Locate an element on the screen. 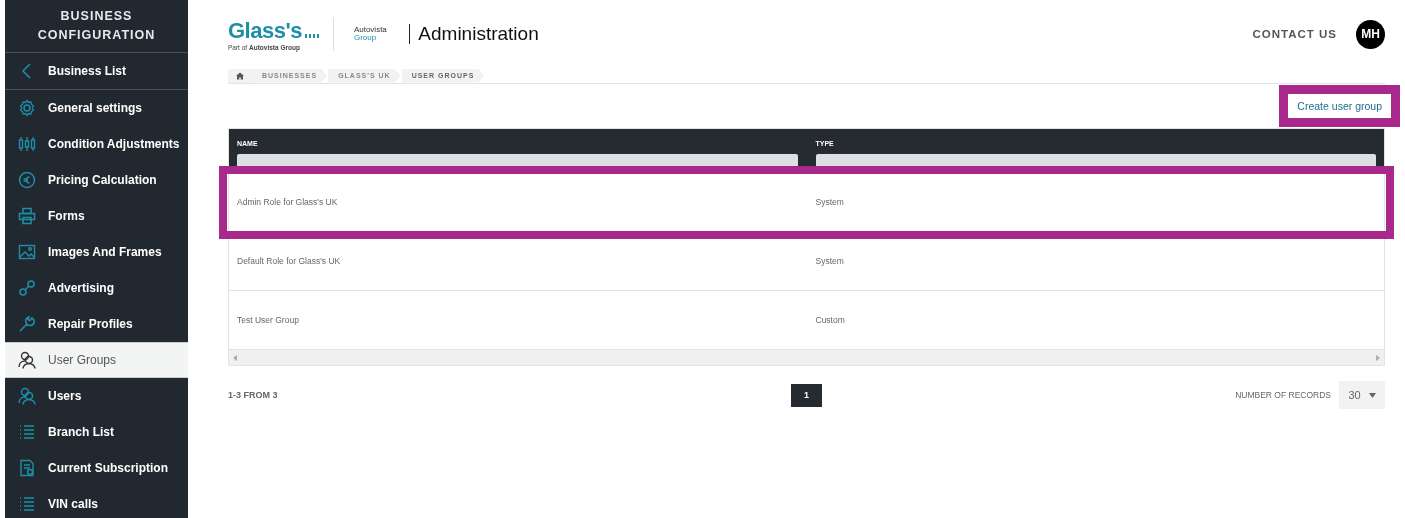 This screenshot has height=518, width=1405. sidebar-item: Forms is located at coordinates (96, 216).